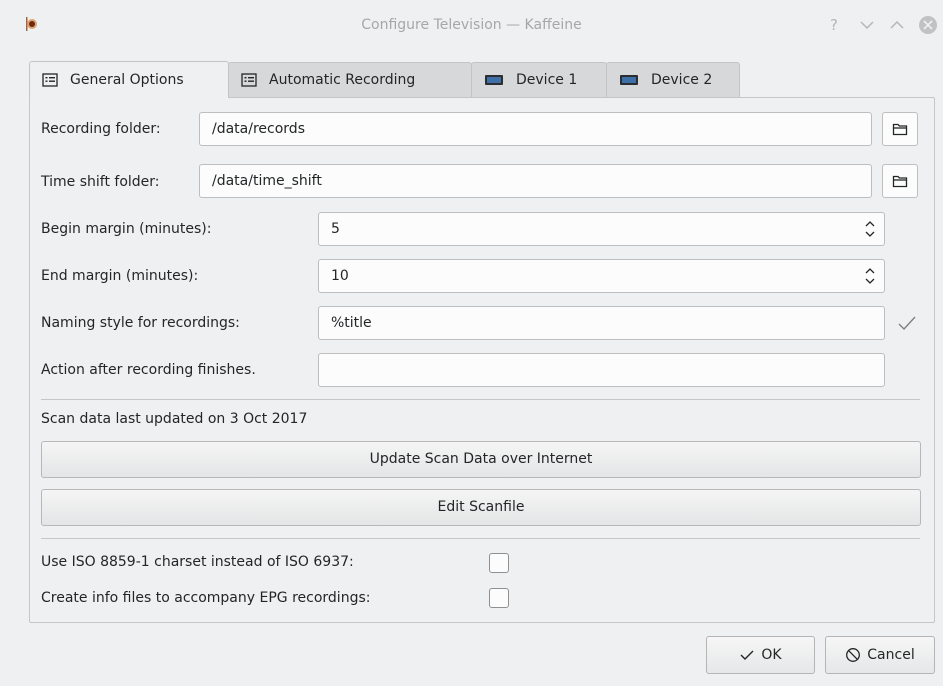 The image size is (943, 686). I want to click on recording-folder-label: Recording folder:, so click(101, 129).